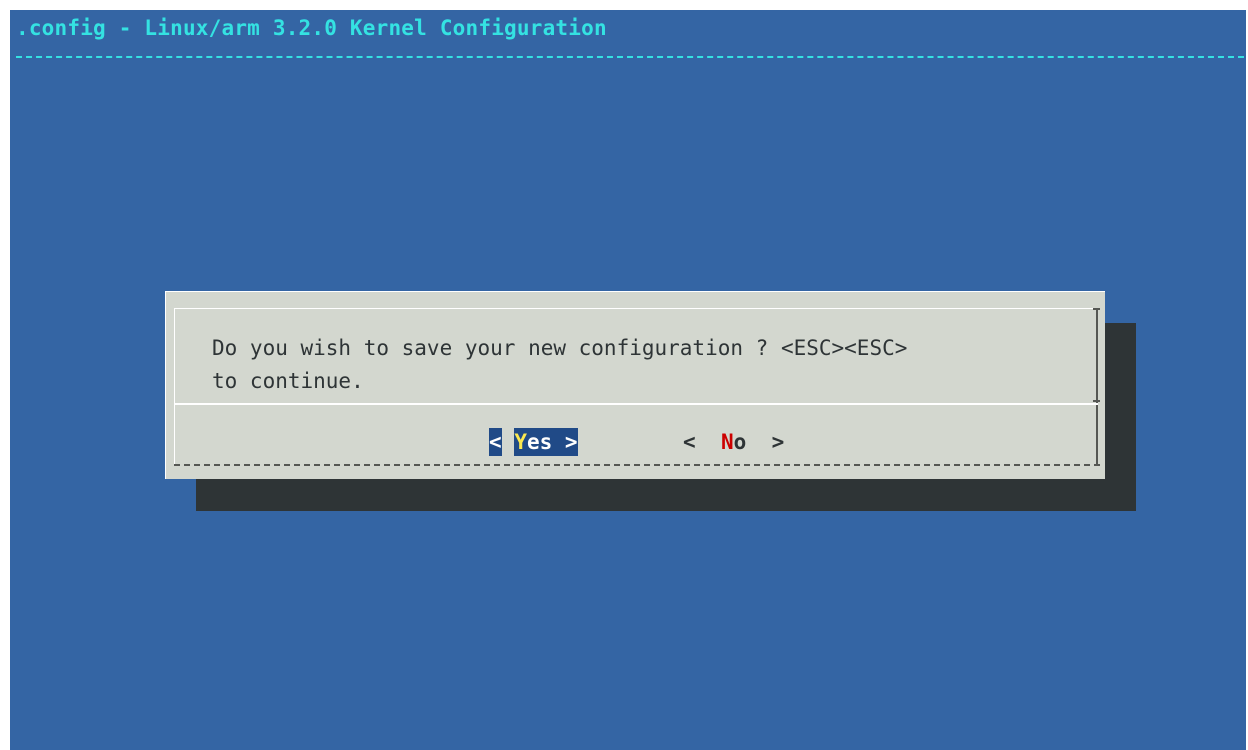 Image resolution: width=1248 pixels, height=750 pixels. I want to click on yes-button-open-bracket: <, so click(495, 442).